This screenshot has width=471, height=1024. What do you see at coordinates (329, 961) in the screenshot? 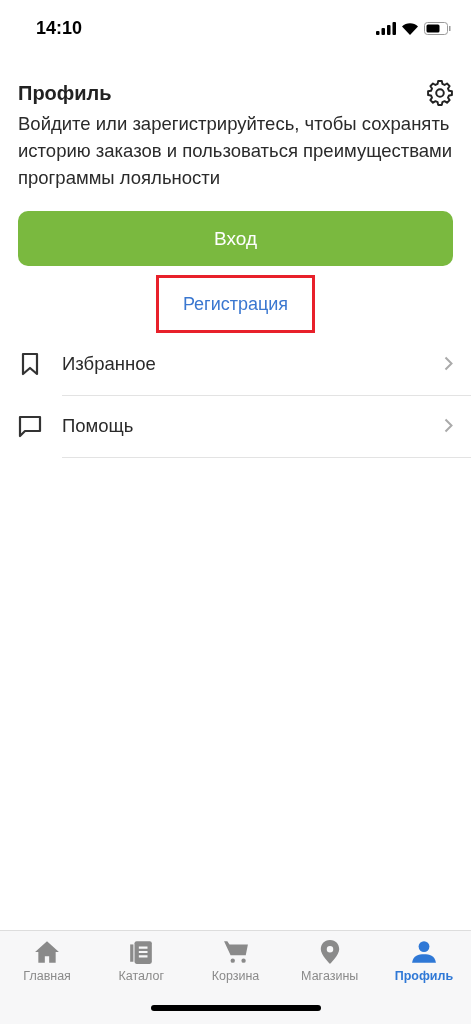
I see `tab: Магазины` at bounding box center [329, 961].